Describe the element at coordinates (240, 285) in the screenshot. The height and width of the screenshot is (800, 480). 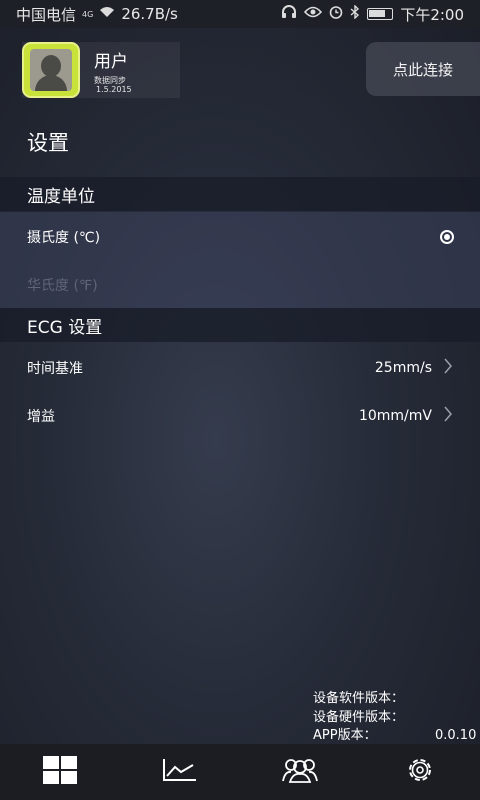
I see `fahrenheit-option: 华氏度 (℉)` at that location.